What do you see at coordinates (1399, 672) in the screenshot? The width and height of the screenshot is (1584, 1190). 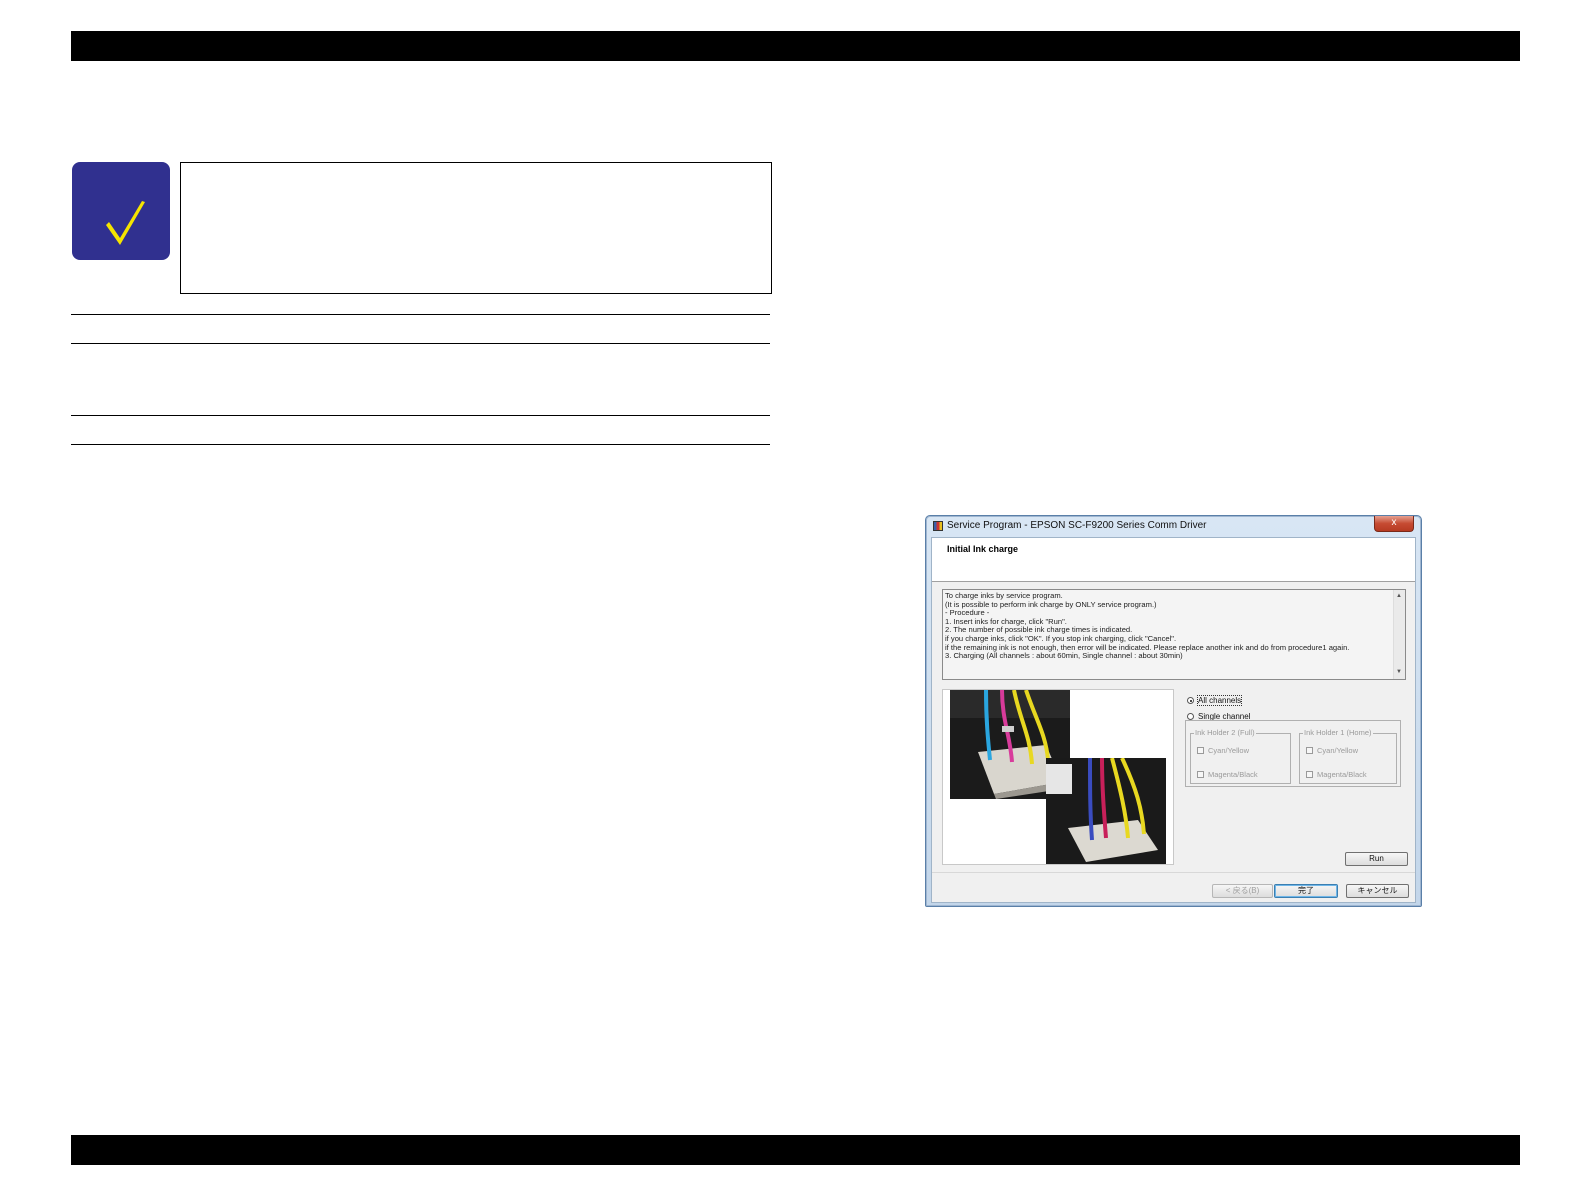 I see `scroll-down-icon: ▼` at bounding box center [1399, 672].